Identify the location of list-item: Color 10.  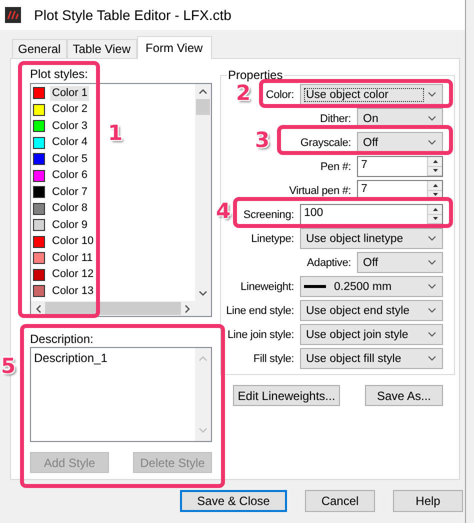
(73, 242).